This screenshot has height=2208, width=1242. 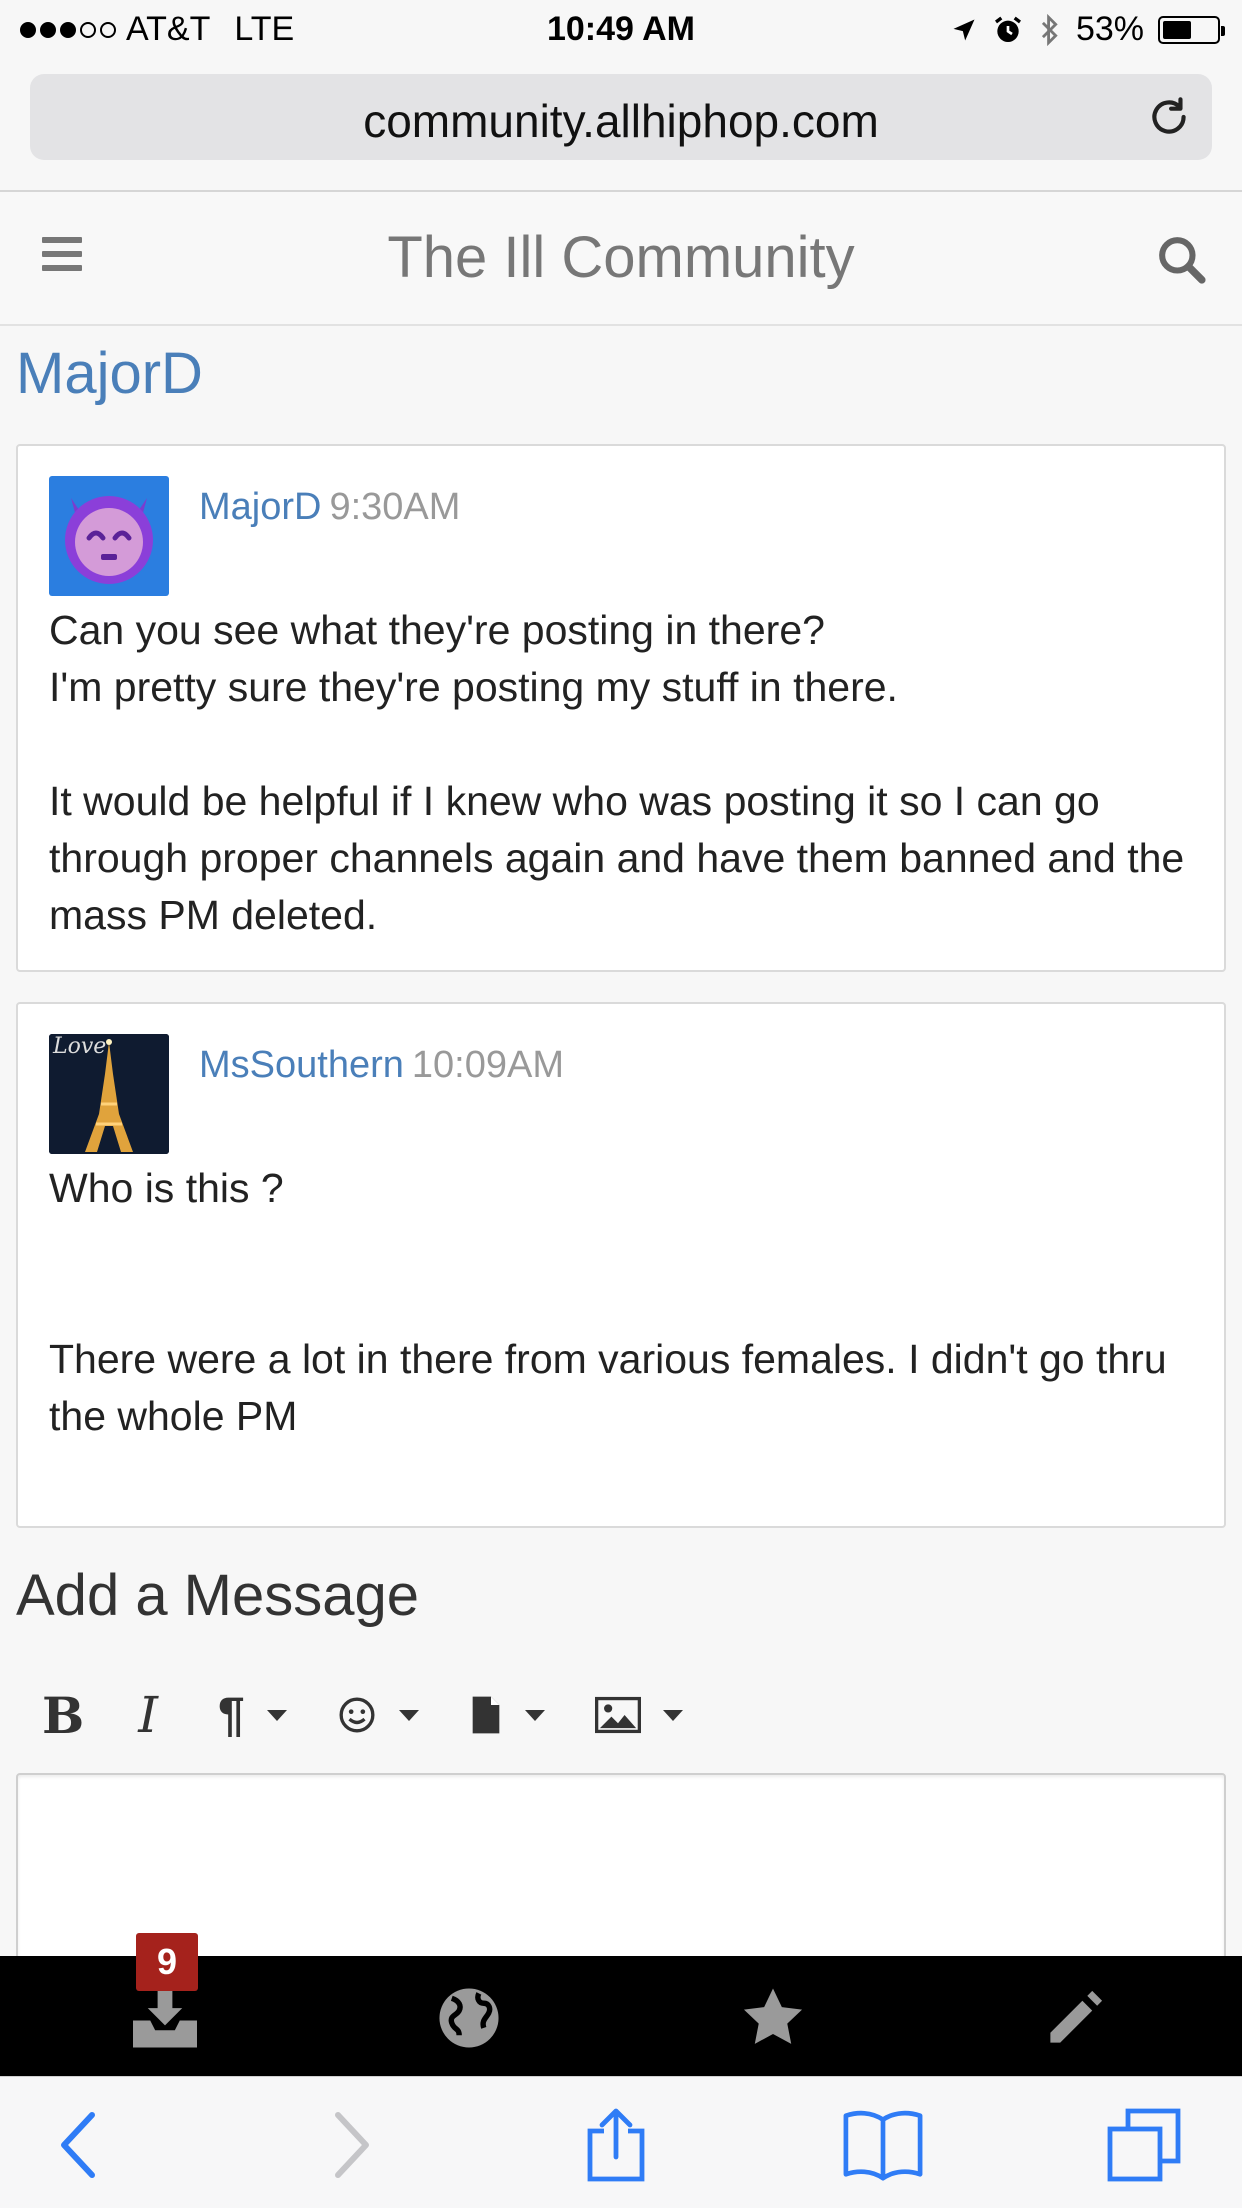 I want to click on inbox-icon, so click(x=165, y=2018).